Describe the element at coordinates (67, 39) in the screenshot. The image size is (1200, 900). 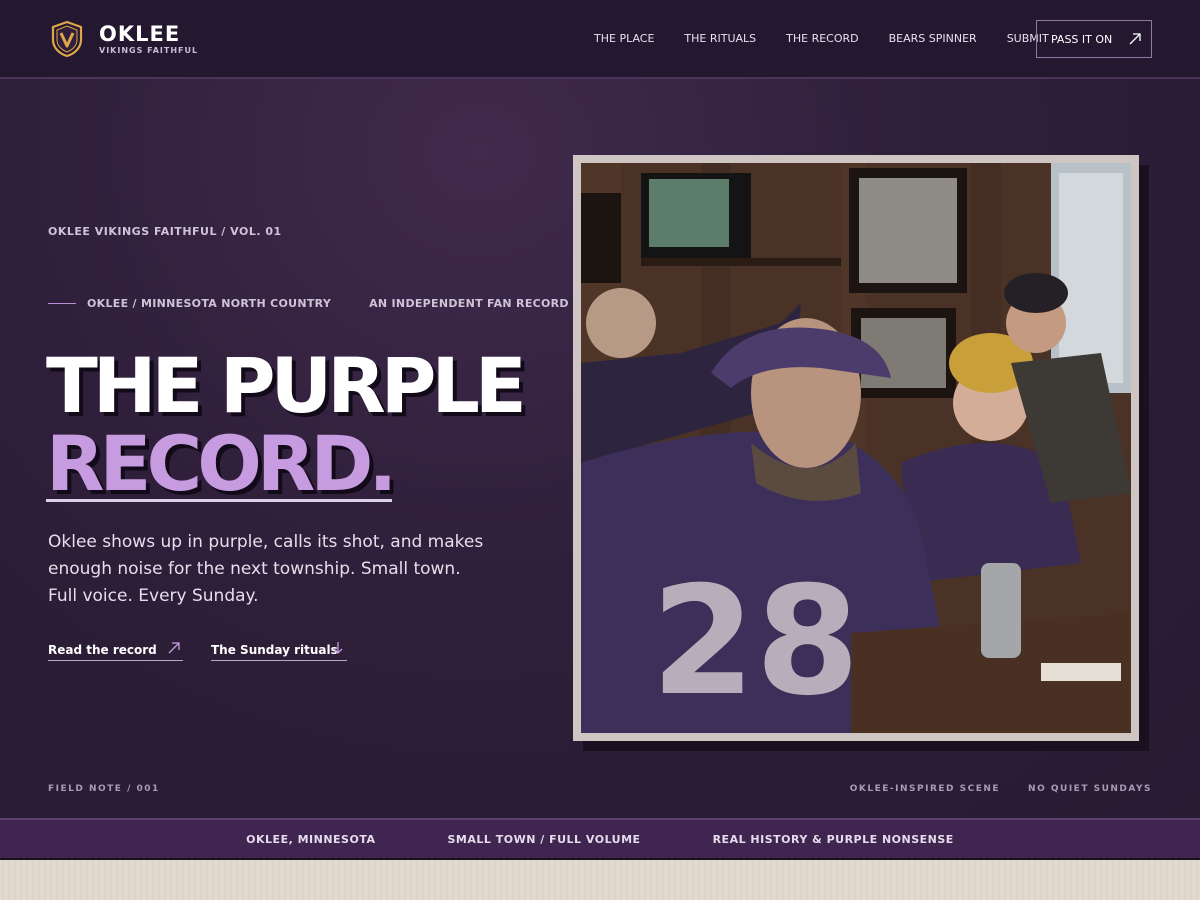
I see `shield-v-icon` at that location.